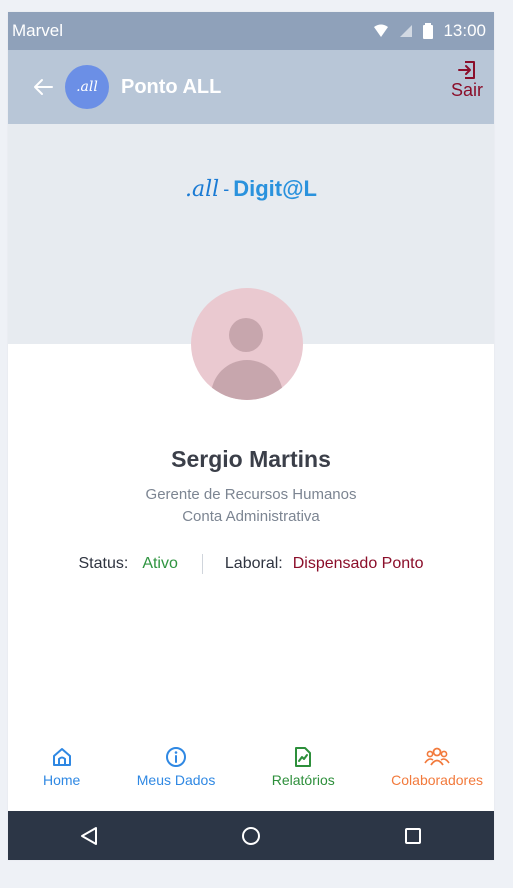 This screenshot has height=888, width=513. Describe the element at coordinates (251, 776) in the screenshot. I see `bottom-nav: Home Meus Dados Relatórios Colaboradores` at that location.